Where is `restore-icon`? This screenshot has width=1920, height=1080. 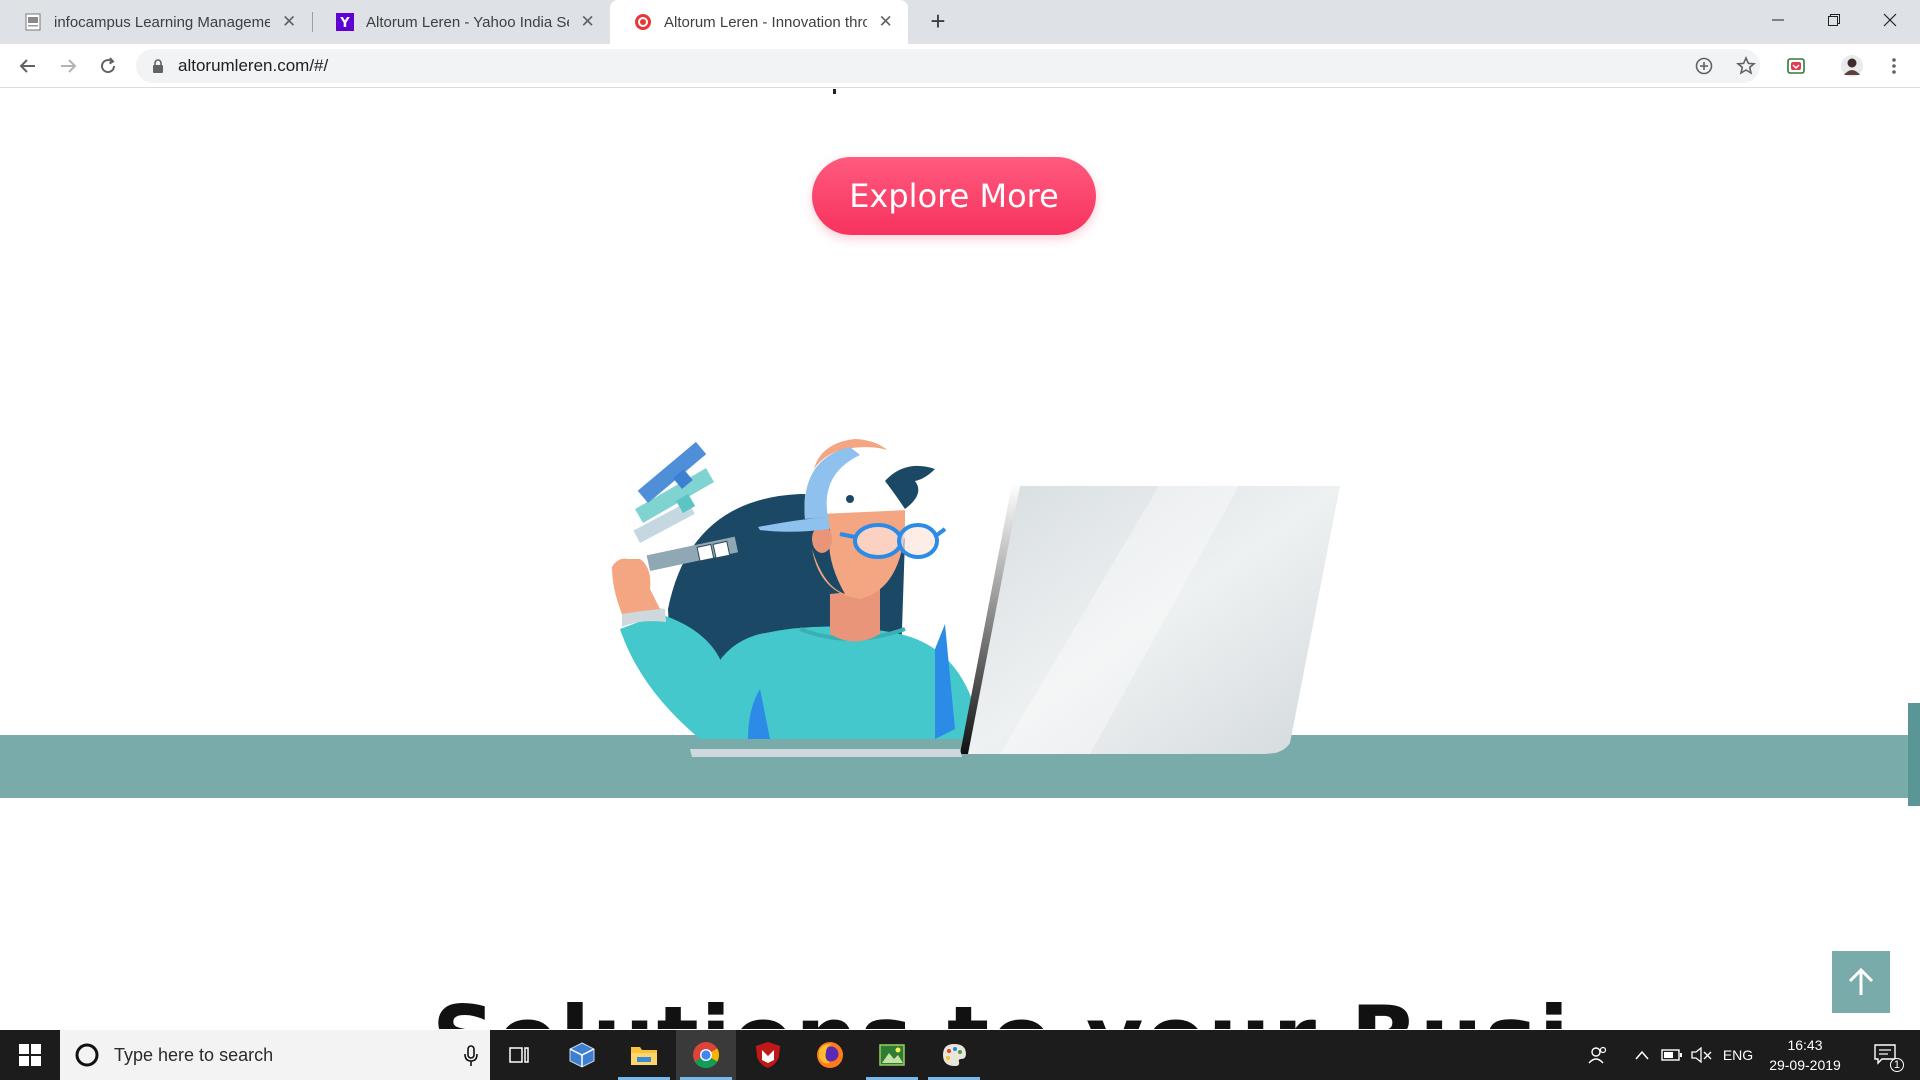 restore-icon is located at coordinates (1834, 20).